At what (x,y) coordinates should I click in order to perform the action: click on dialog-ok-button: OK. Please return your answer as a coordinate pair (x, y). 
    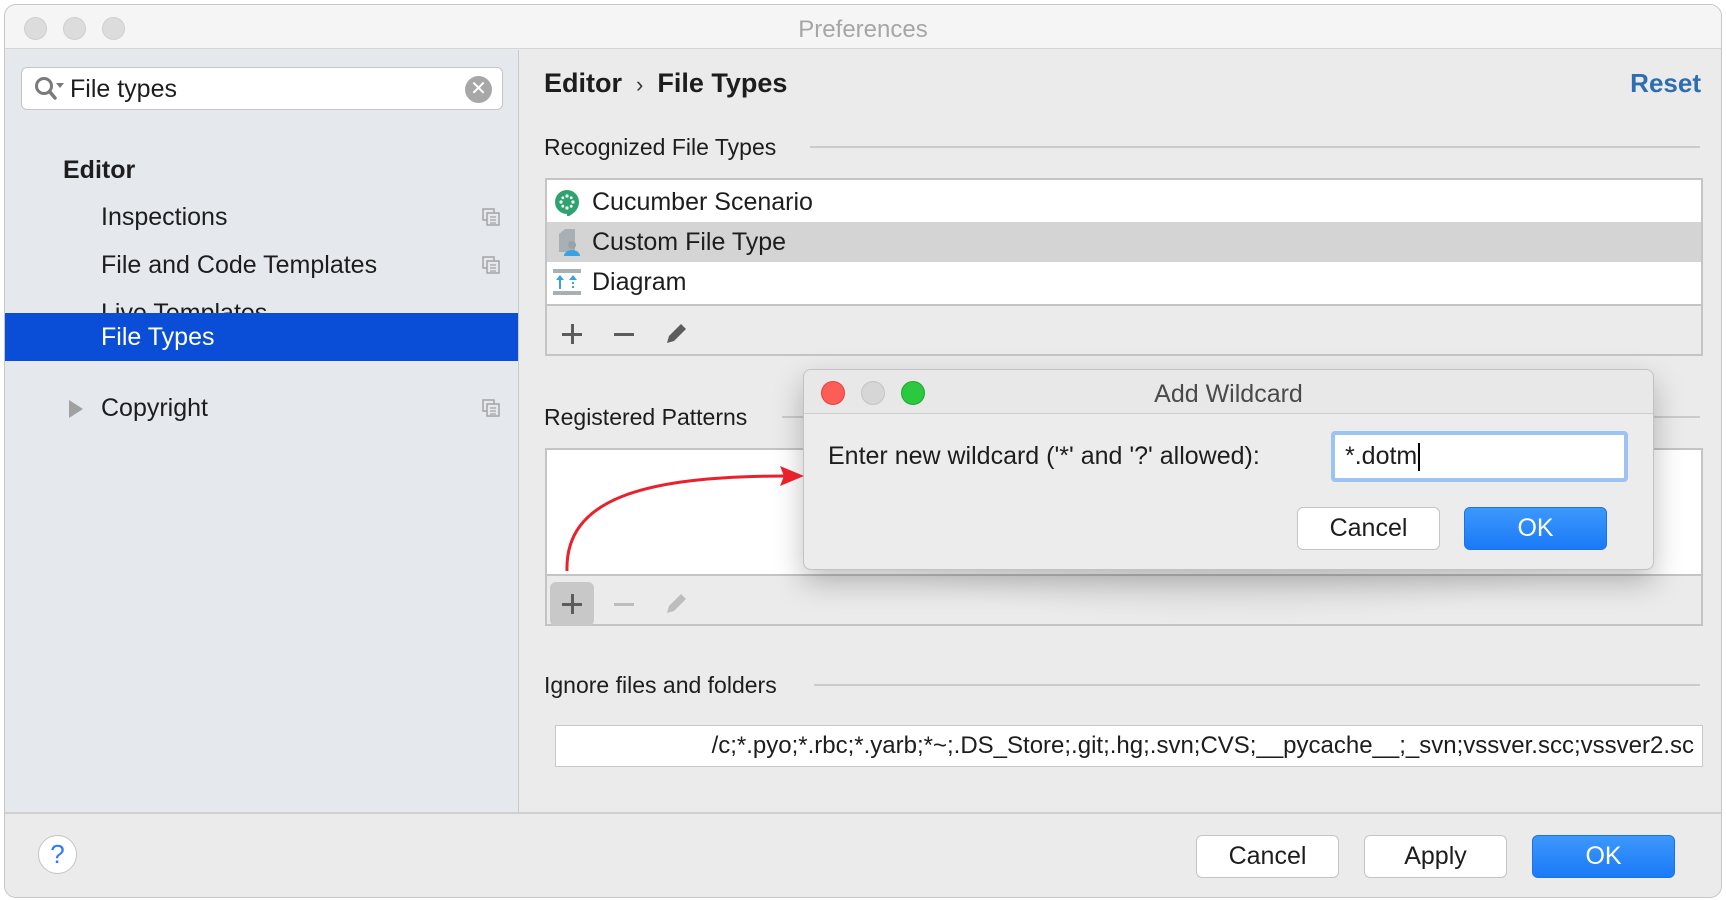
    Looking at the image, I should click on (1535, 528).